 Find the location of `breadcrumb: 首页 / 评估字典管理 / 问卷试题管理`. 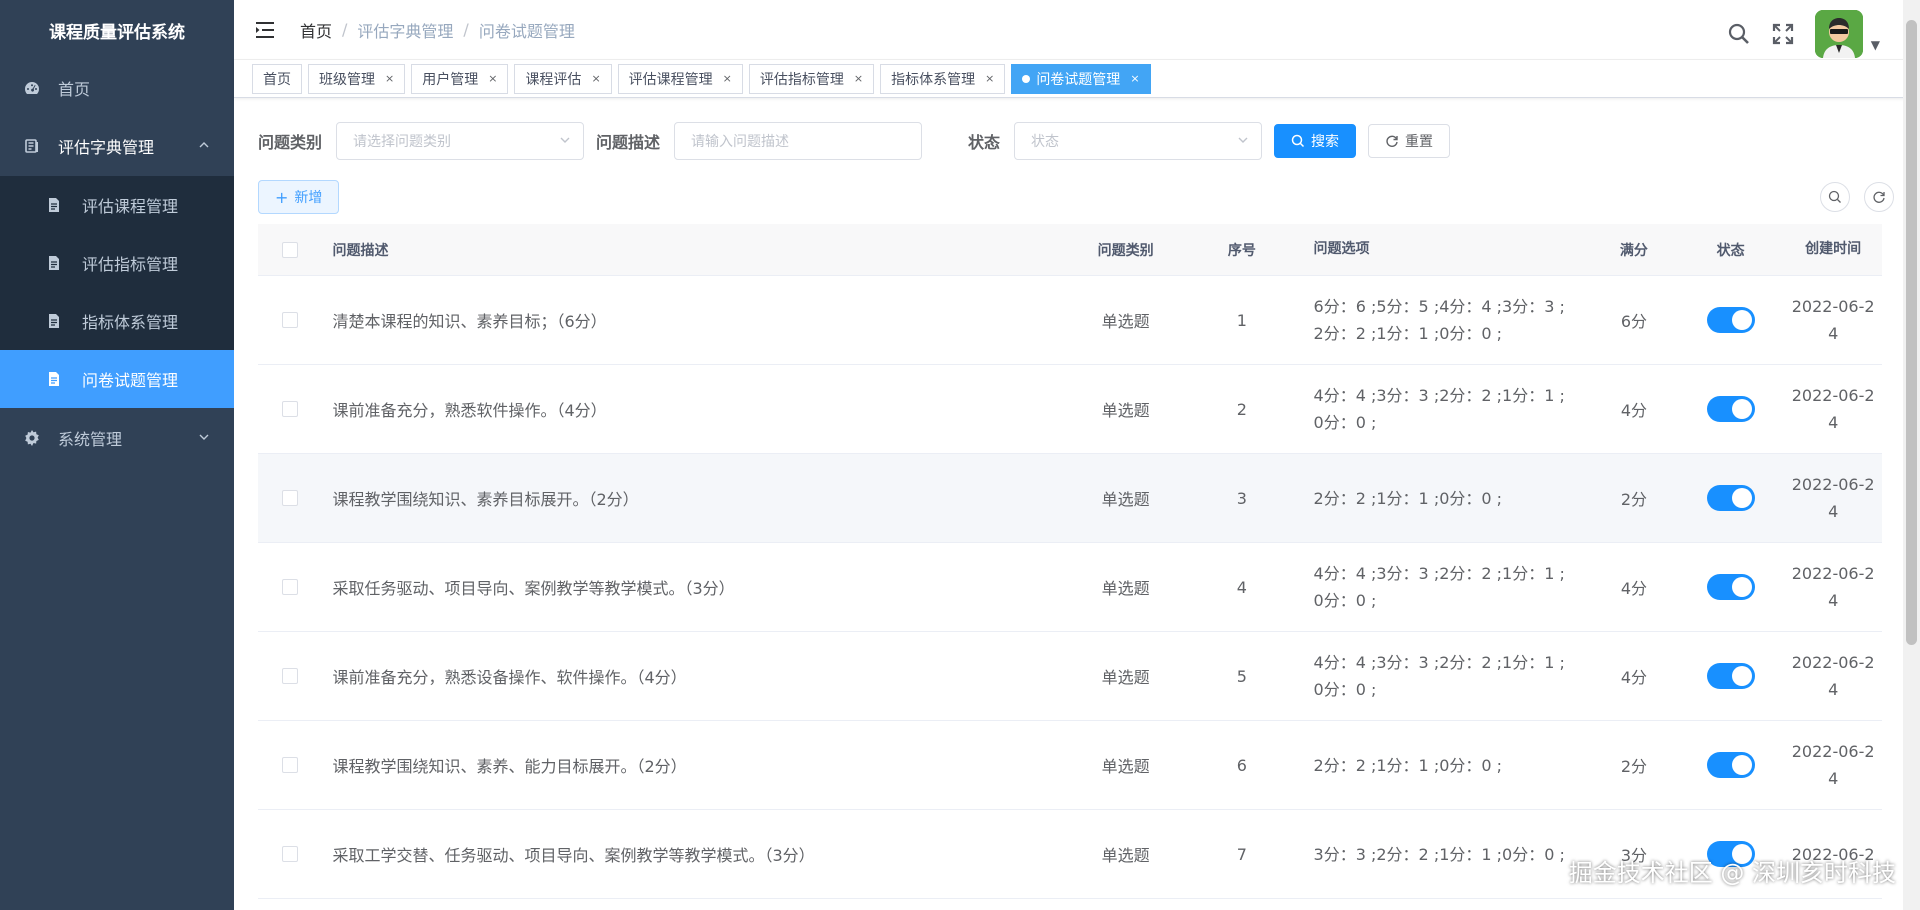

breadcrumb: 首页 / 评估字典管理 / 问卷试题管理 is located at coordinates (437, 30).